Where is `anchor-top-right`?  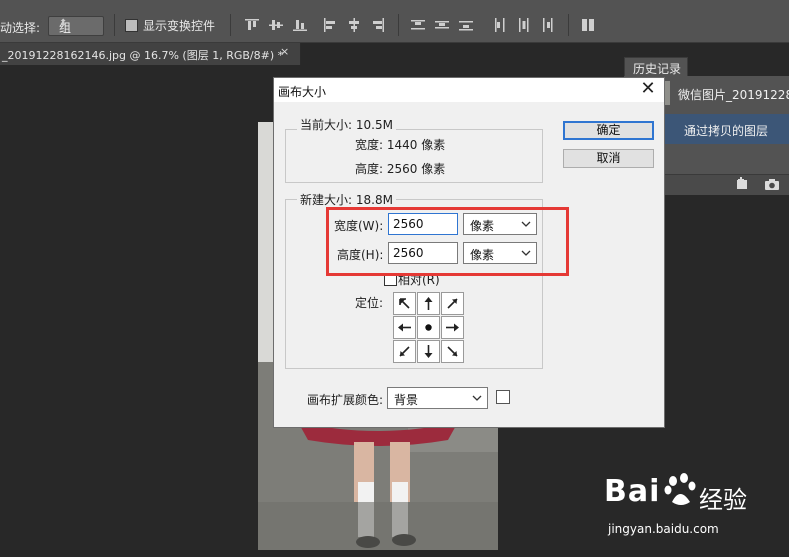 anchor-top-right is located at coordinates (452, 303).